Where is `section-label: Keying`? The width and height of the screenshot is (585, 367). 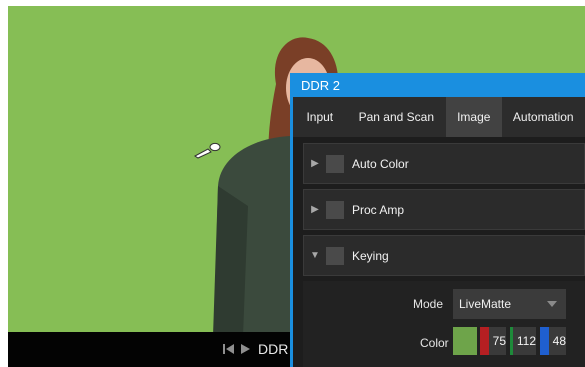 section-label: Keying is located at coordinates (370, 255).